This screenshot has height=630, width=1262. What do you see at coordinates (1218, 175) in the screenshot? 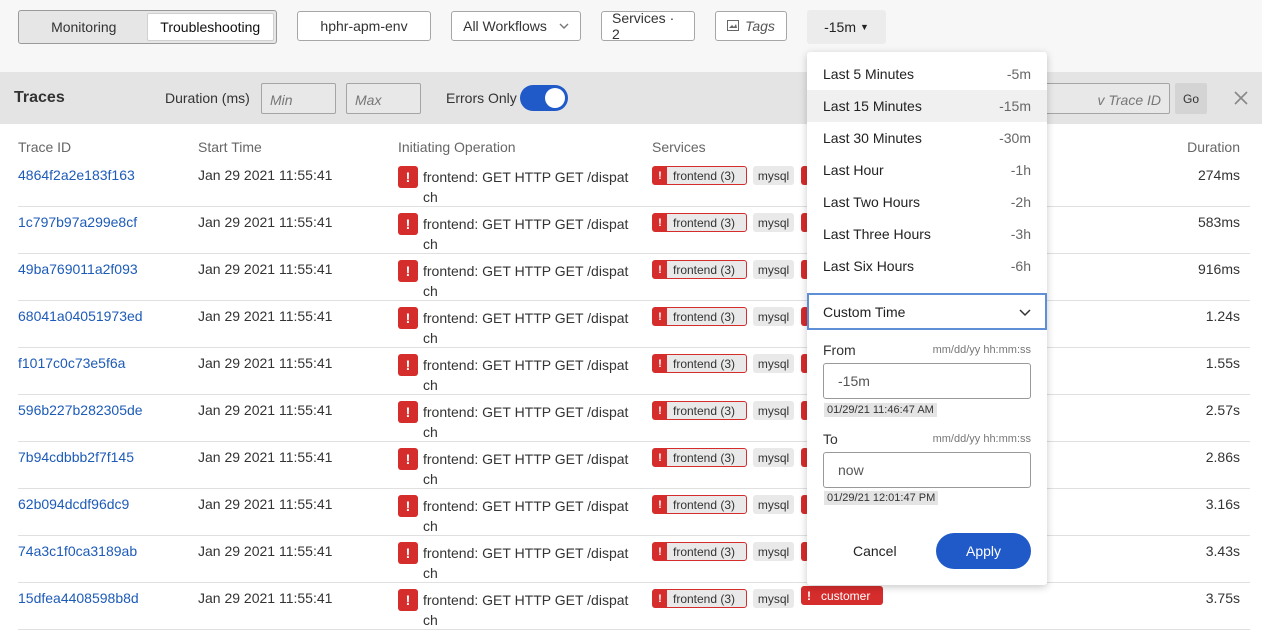
I see `duration: 274ms` at bounding box center [1218, 175].